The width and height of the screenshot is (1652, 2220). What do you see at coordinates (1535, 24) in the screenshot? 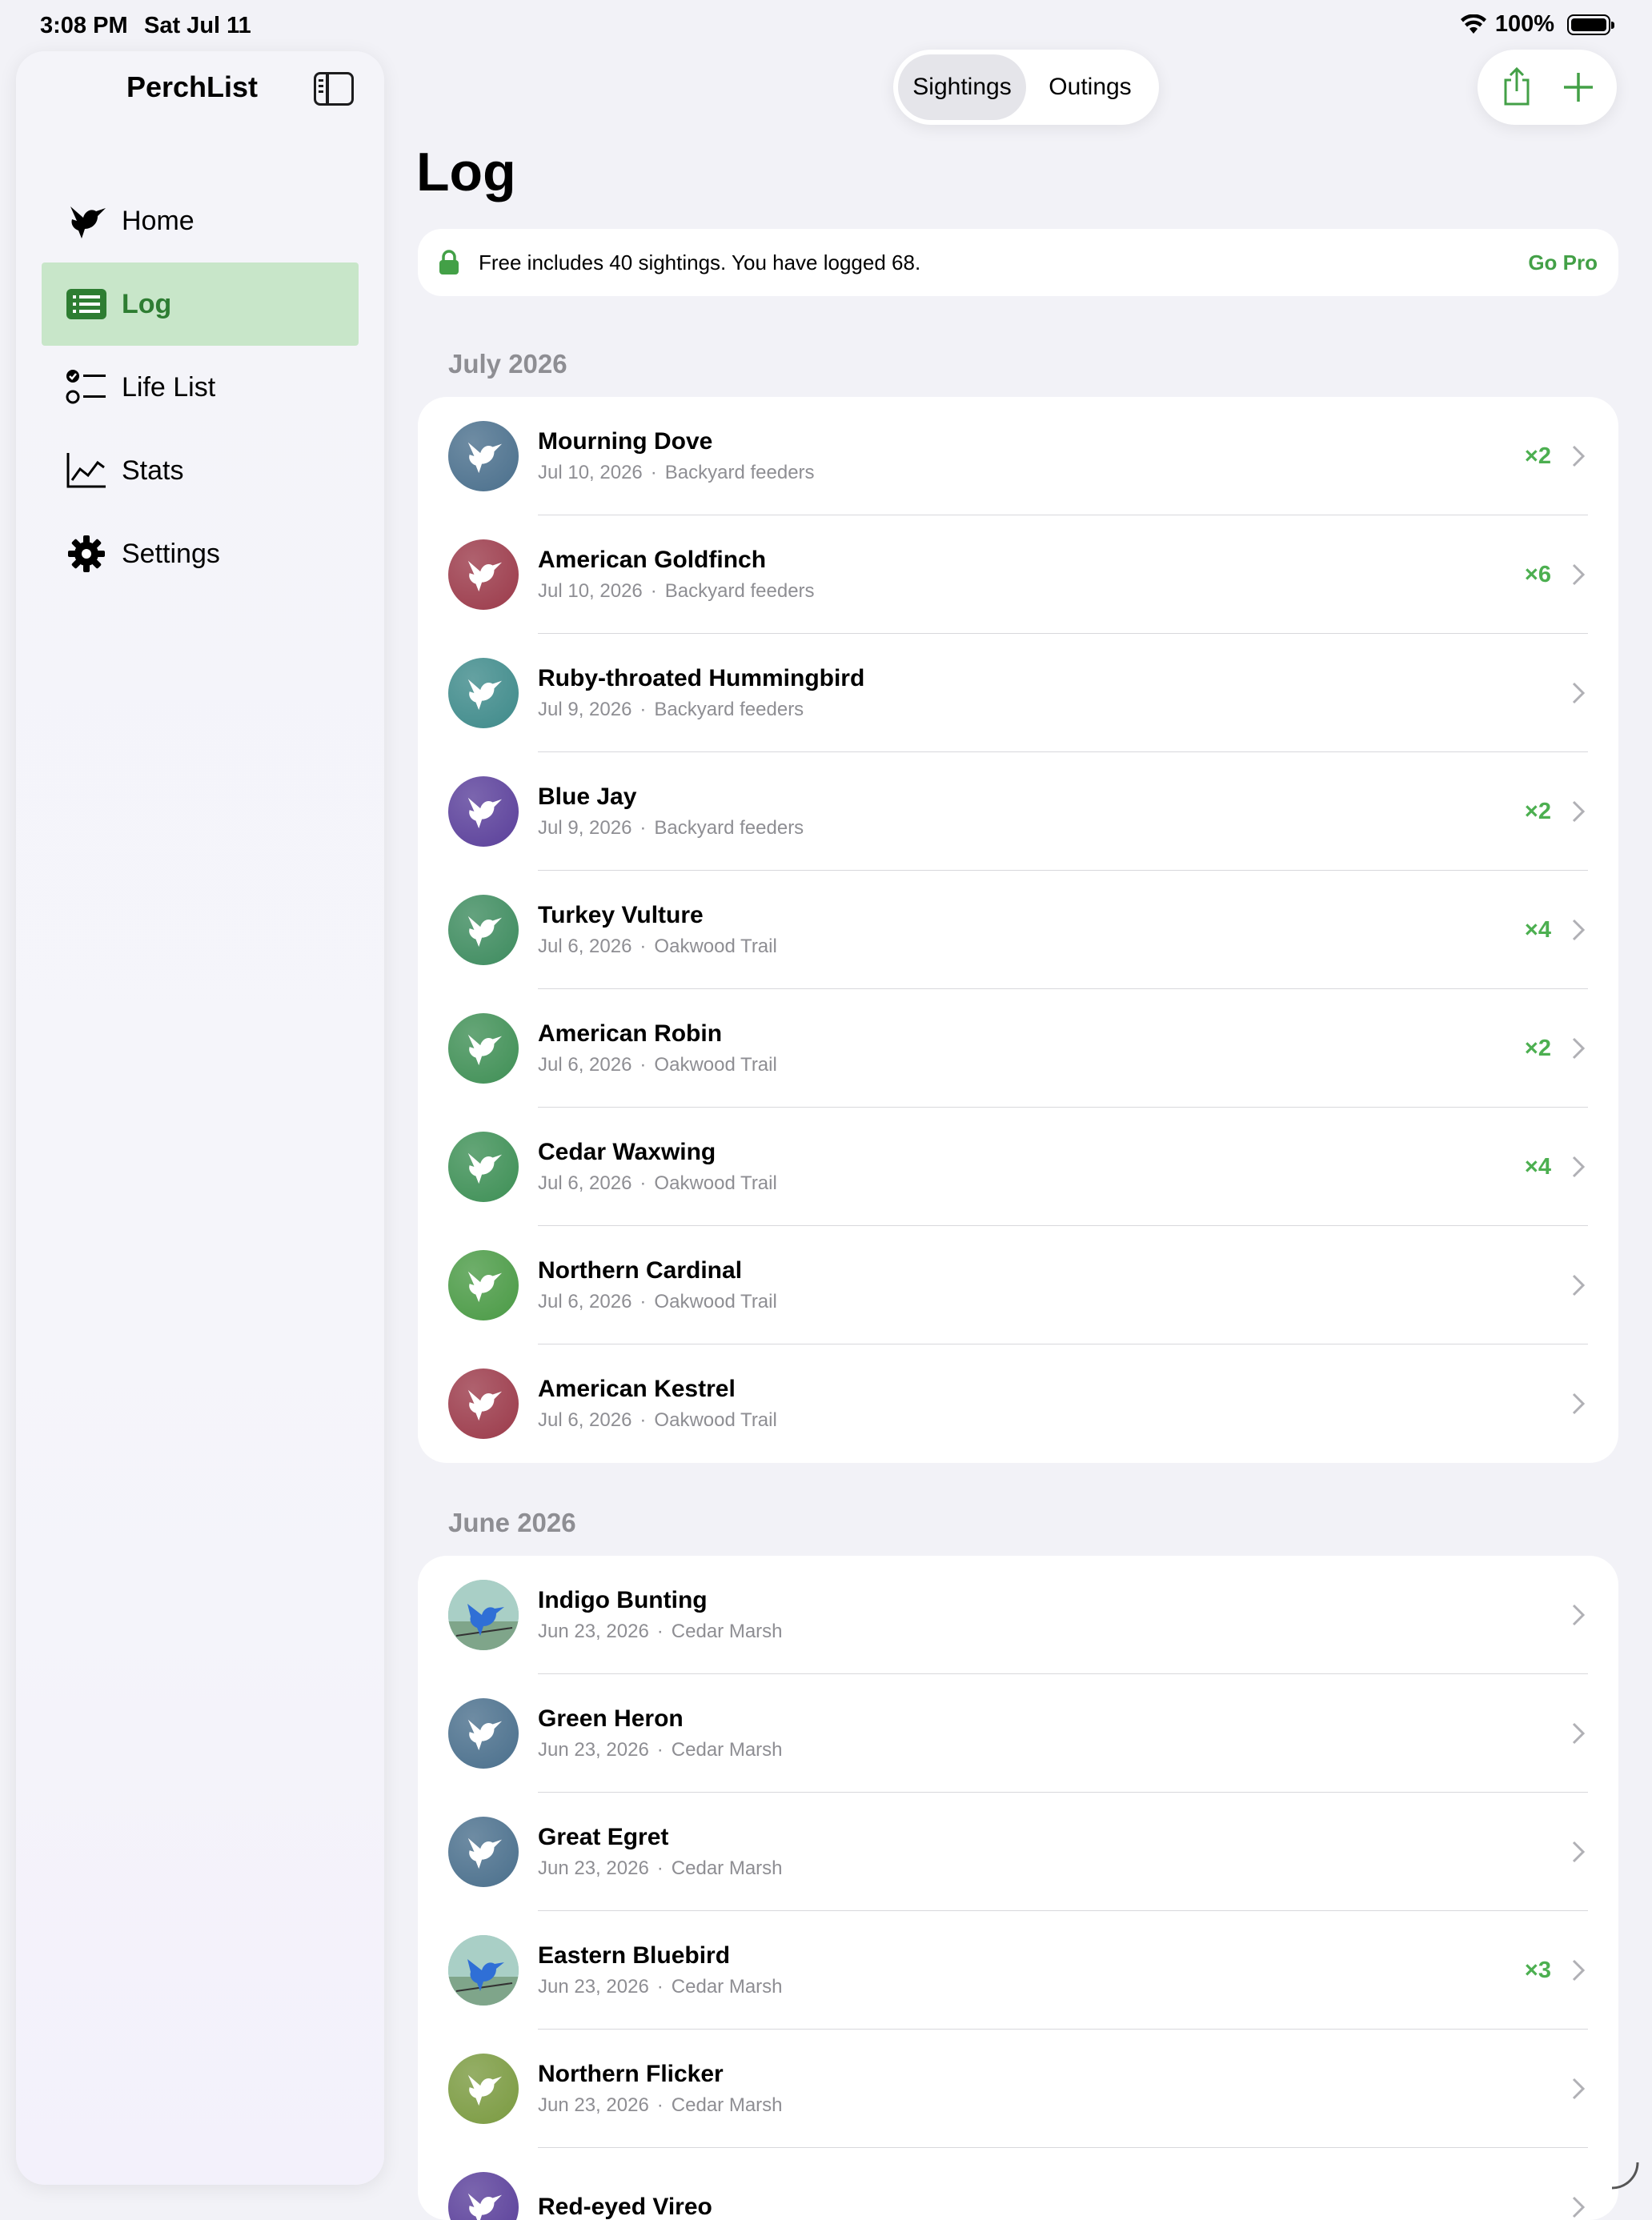
I see `status-right: 100%` at bounding box center [1535, 24].